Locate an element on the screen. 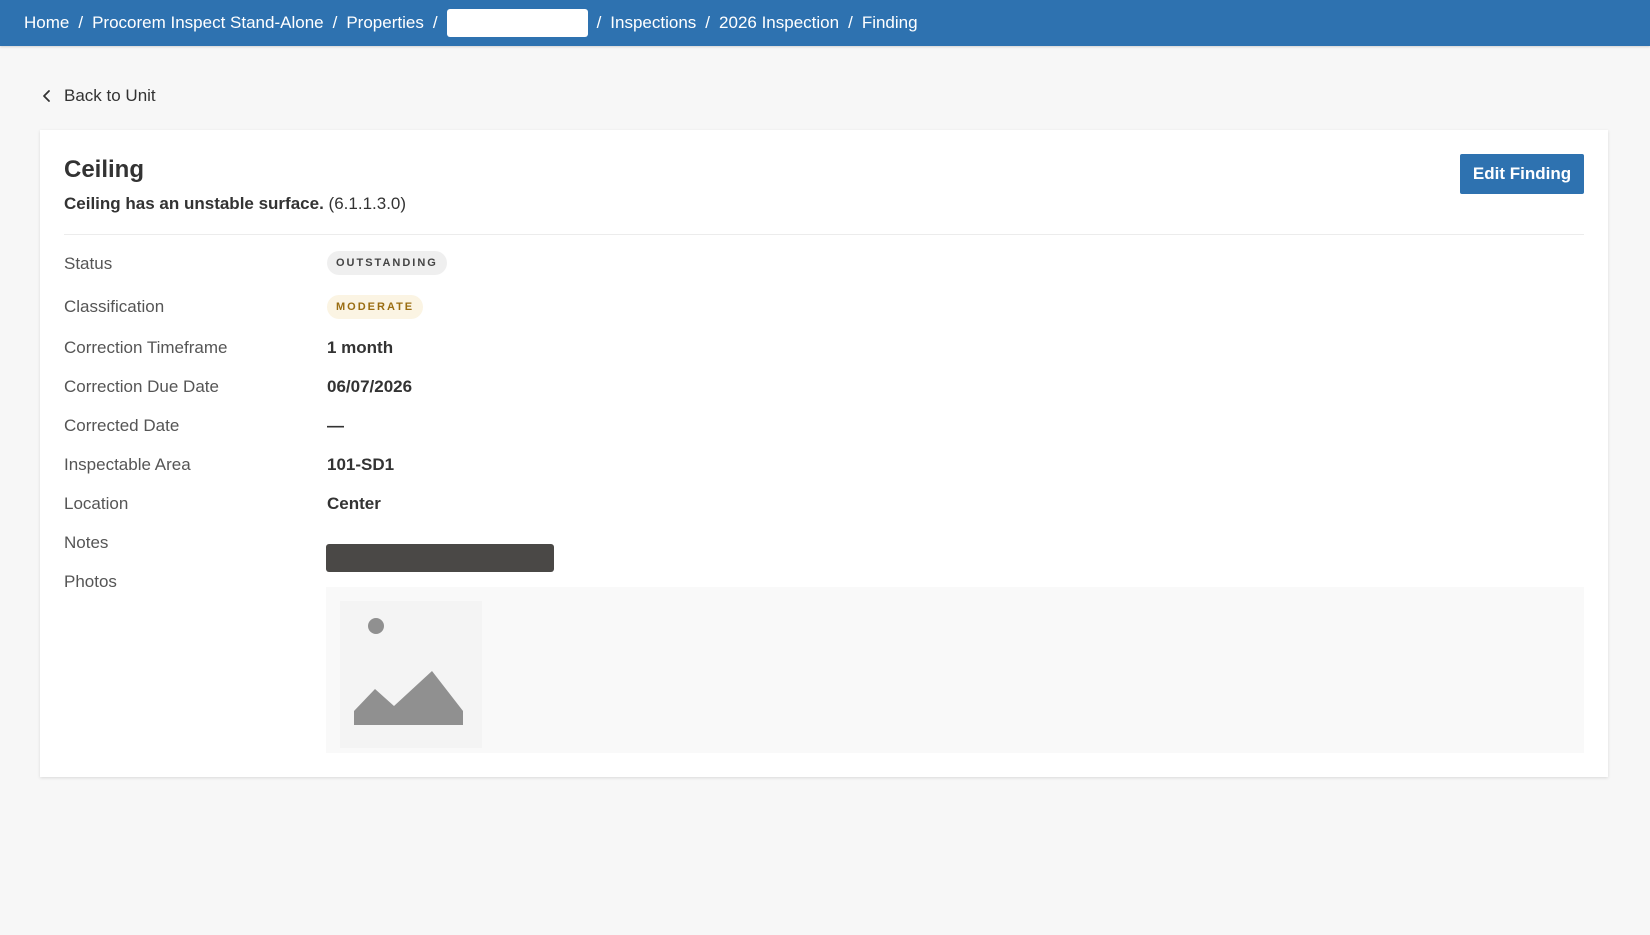  correction-due-date-label: Correction Due Date is located at coordinates (141, 386).